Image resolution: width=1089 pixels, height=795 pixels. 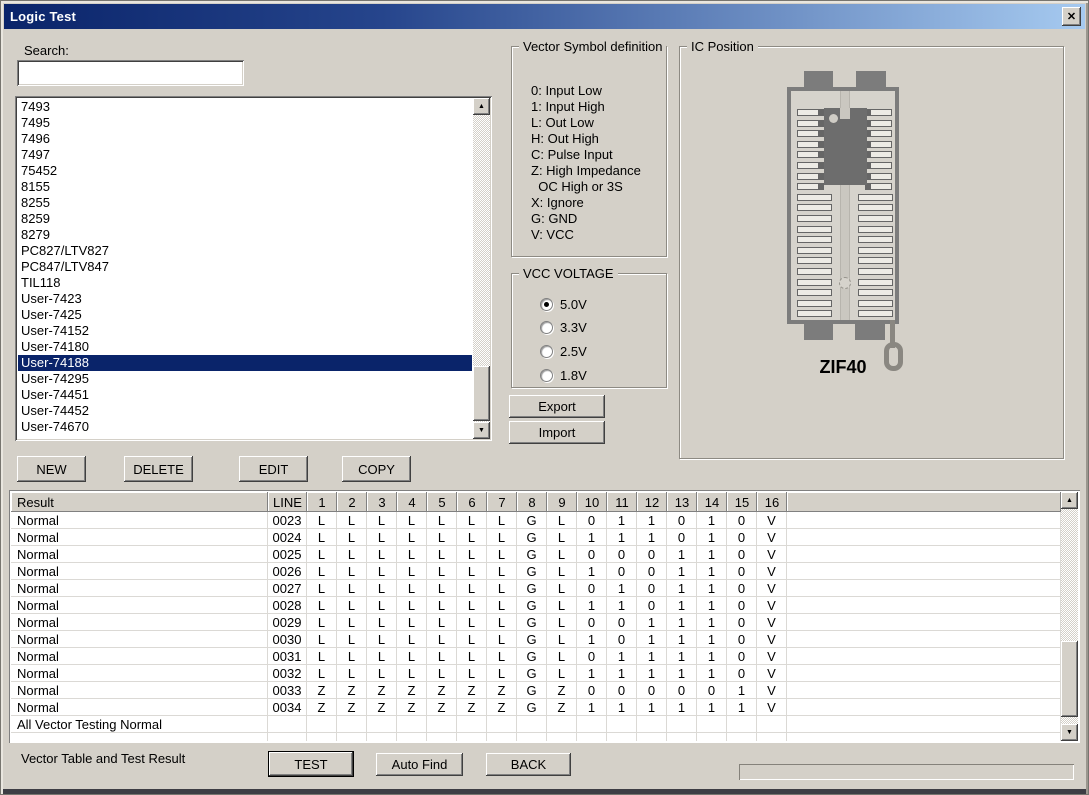 I want to click on import-button: Import, so click(x=557, y=432).